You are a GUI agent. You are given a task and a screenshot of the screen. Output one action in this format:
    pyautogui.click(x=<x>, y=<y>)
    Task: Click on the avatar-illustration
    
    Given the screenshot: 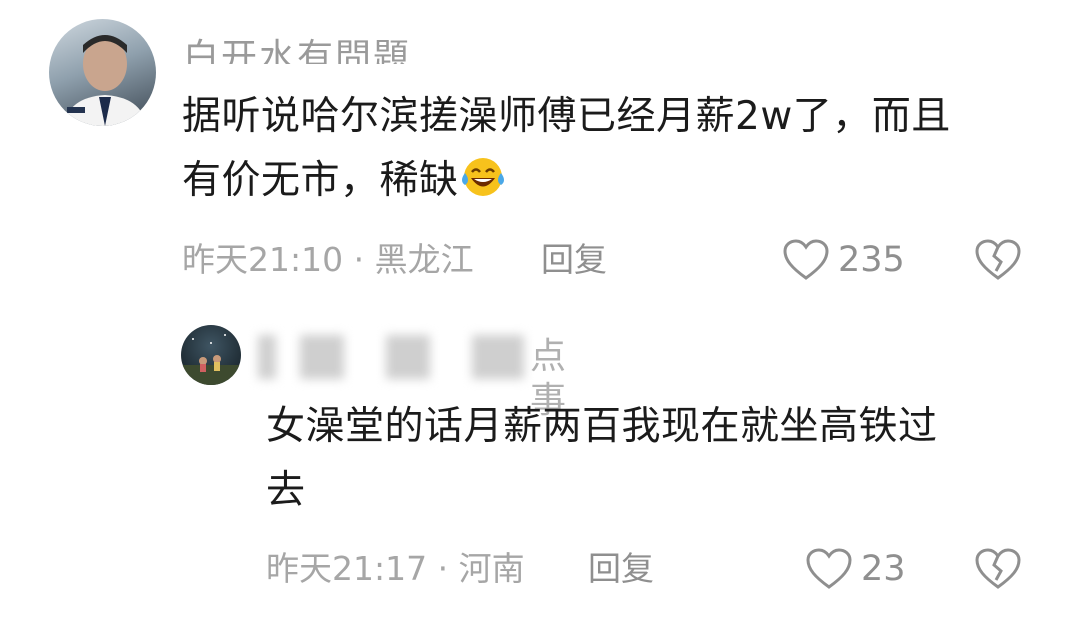 What is the action you would take?
    pyautogui.click(x=211, y=359)
    